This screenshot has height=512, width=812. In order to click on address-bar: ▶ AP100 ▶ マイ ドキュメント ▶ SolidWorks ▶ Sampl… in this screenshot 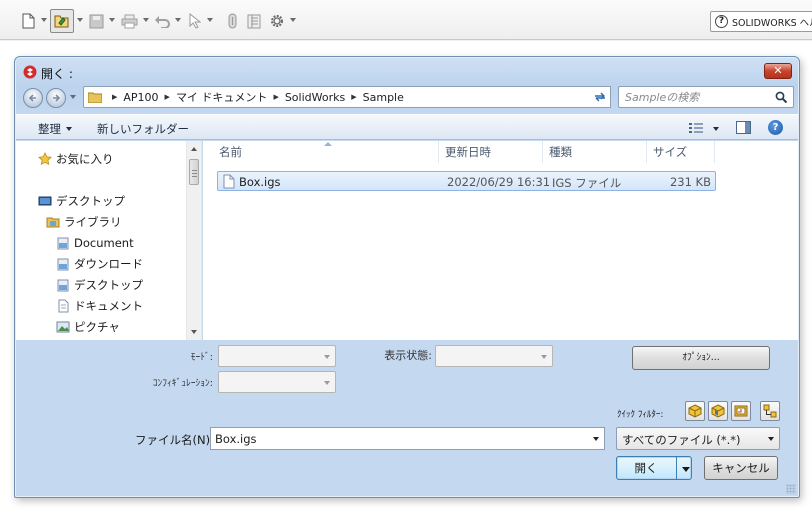, I will do `click(343, 97)`.